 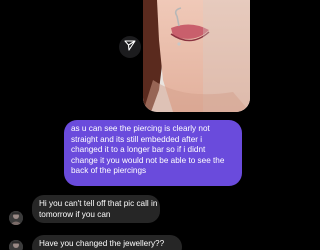 What do you see at coordinates (138, 150) in the screenshot?
I see `message-line: changed it to a longer bar so if i didnt` at bounding box center [138, 150].